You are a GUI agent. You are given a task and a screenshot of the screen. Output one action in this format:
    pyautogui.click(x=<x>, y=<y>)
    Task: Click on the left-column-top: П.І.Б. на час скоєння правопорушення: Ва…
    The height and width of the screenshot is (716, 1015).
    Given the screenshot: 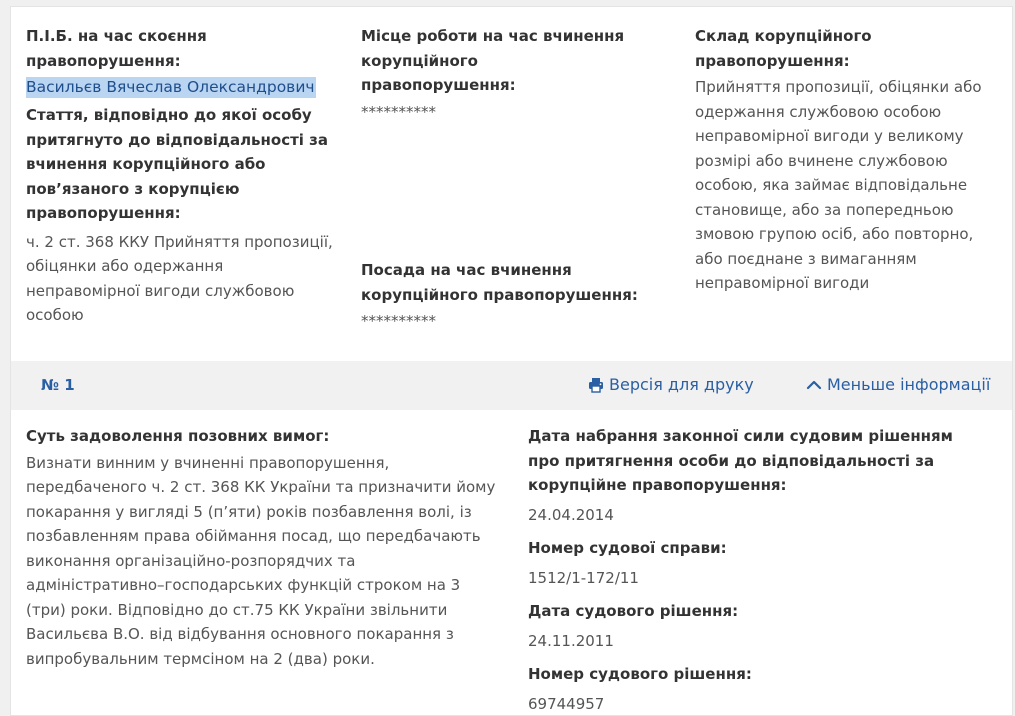 What is the action you would take?
    pyautogui.click(x=181, y=176)
    